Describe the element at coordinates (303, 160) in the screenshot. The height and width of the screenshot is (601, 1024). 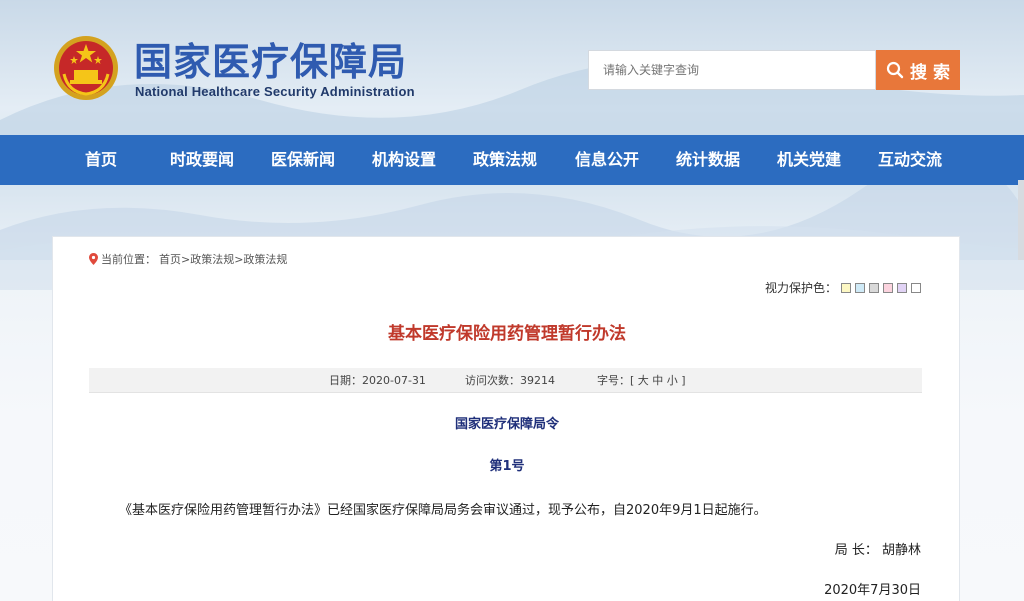
I see `nav-item-healthcare-news: 医保新闻` at that location.